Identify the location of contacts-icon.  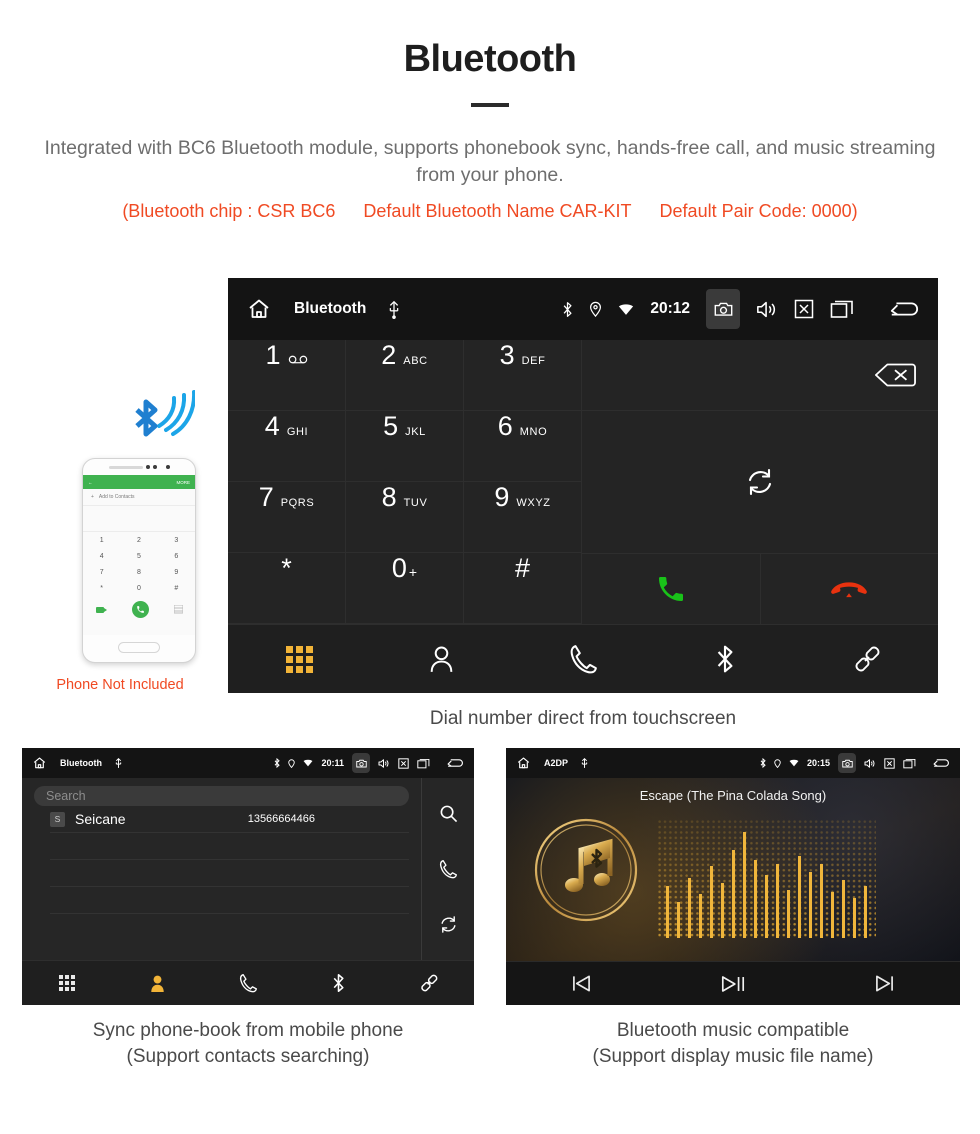
(157, 983).